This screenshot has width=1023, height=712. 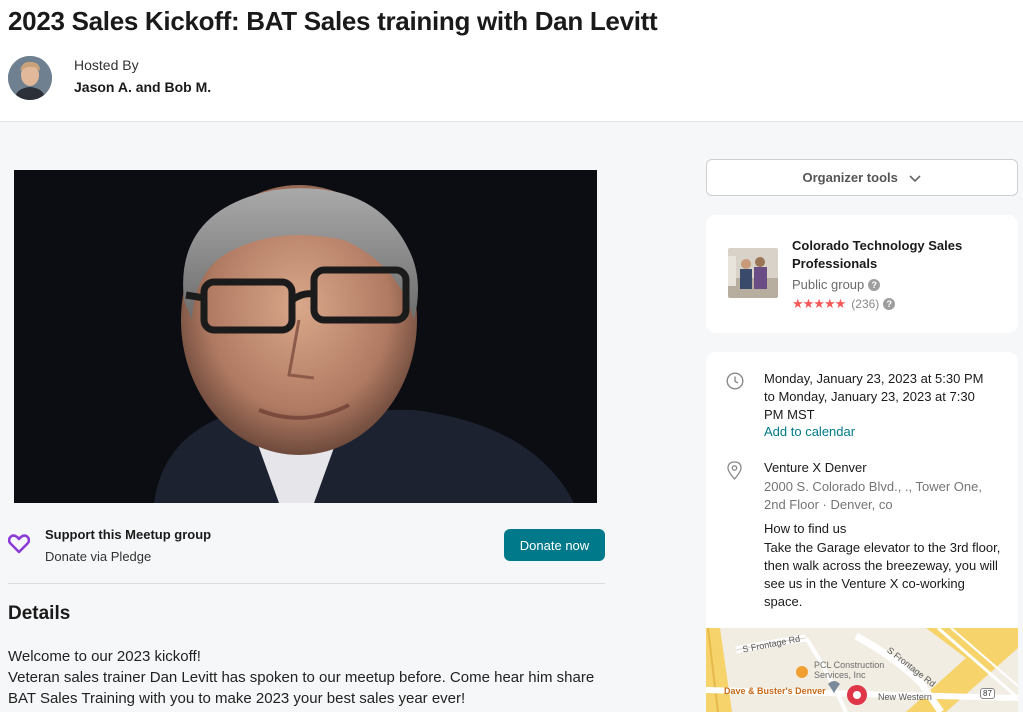 What do you see at coordinates (39, 613) in the screenshot?
I see `details-heading: Details` at bounding box center [39, 613].